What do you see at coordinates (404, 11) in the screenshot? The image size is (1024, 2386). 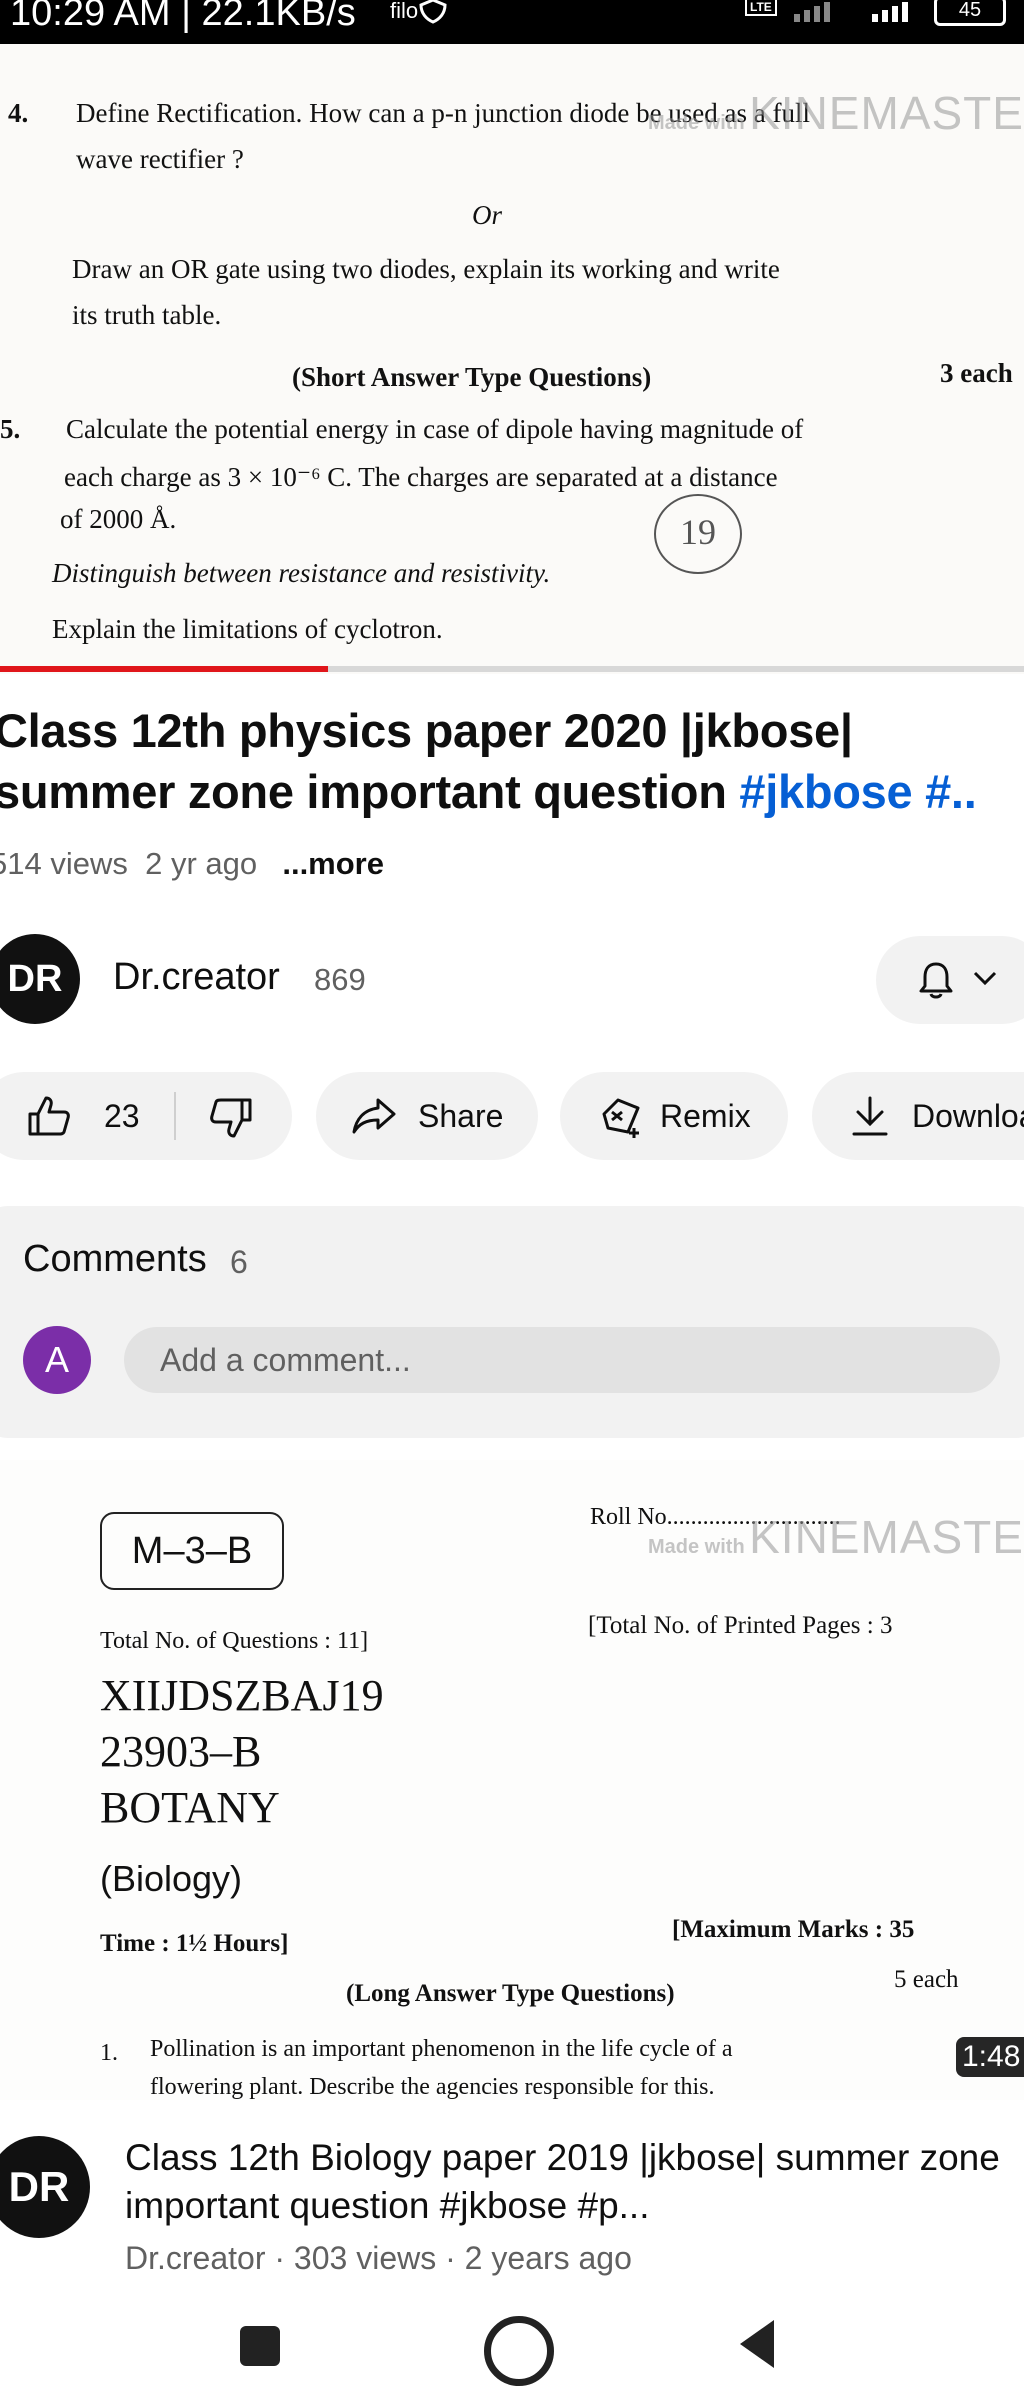 I see `status-carrier: filo` at bounding box center [404, 11].